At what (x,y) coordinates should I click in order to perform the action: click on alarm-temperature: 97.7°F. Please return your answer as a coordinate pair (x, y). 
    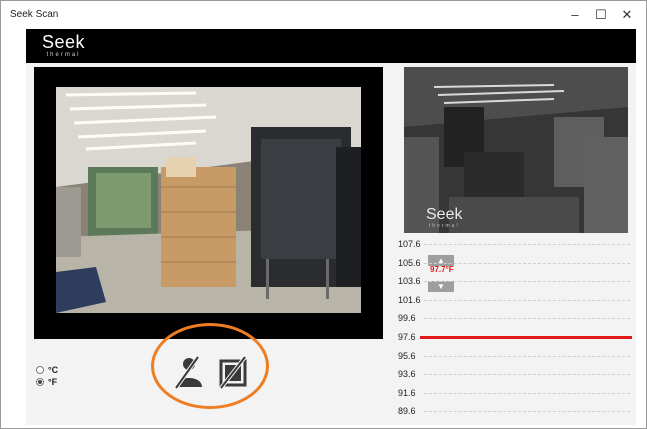
    Looking at the image, I should click on (442, 269).